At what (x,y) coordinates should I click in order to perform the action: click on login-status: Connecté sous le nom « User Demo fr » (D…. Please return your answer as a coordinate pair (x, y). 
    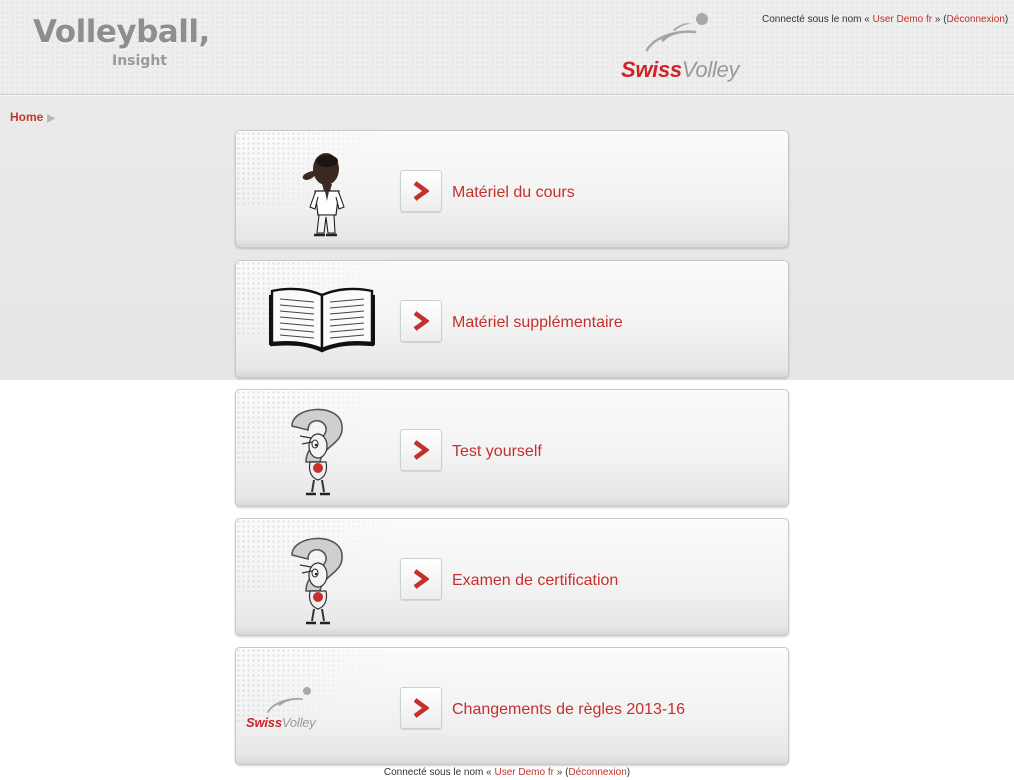
    Looking at the image, I should click on (888, 19).